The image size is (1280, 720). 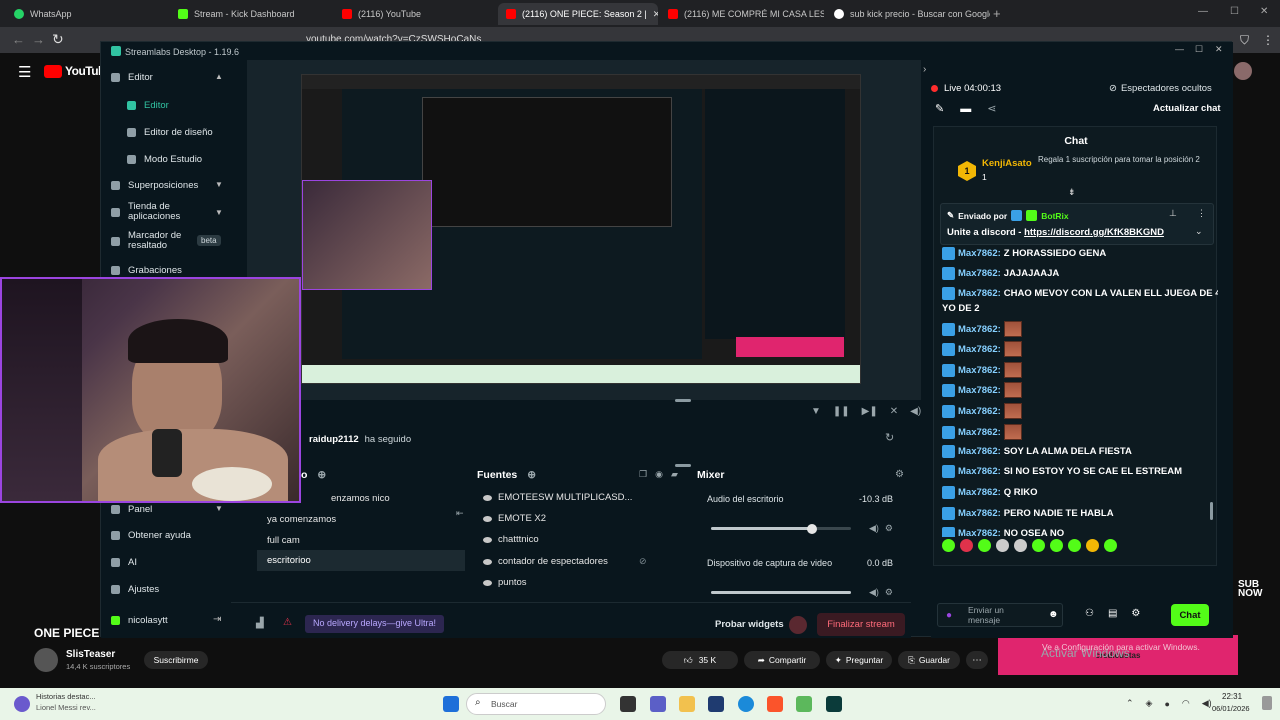 I want to click on maximize-icon: ☐, so click(x=1234, y=11).